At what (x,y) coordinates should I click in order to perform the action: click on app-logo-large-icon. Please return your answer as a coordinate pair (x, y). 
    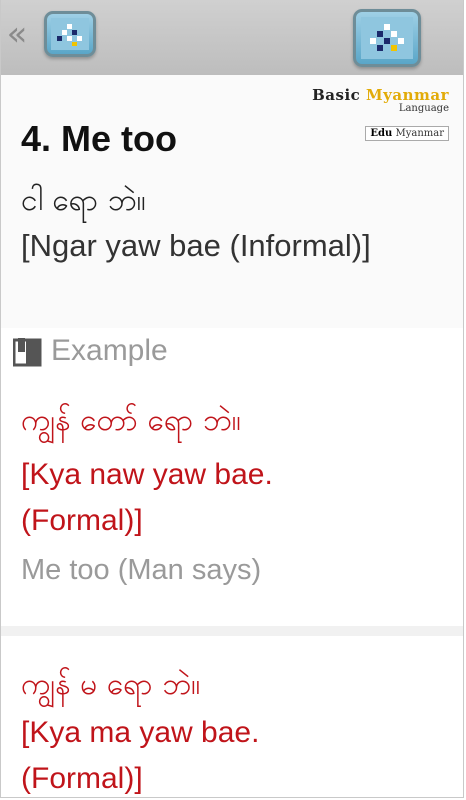
    Looking at the image, I should click on (387, 38).